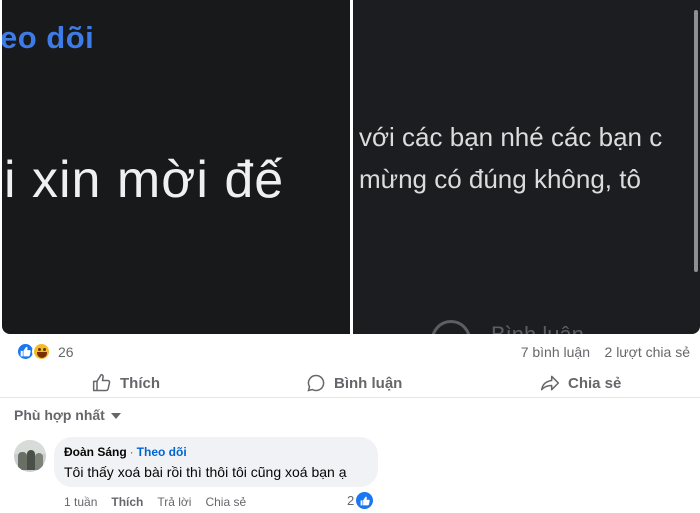 This screenshot has width=700, height=513. I want to click on sort-label: Phù hợp nhất, so click(59, 415).